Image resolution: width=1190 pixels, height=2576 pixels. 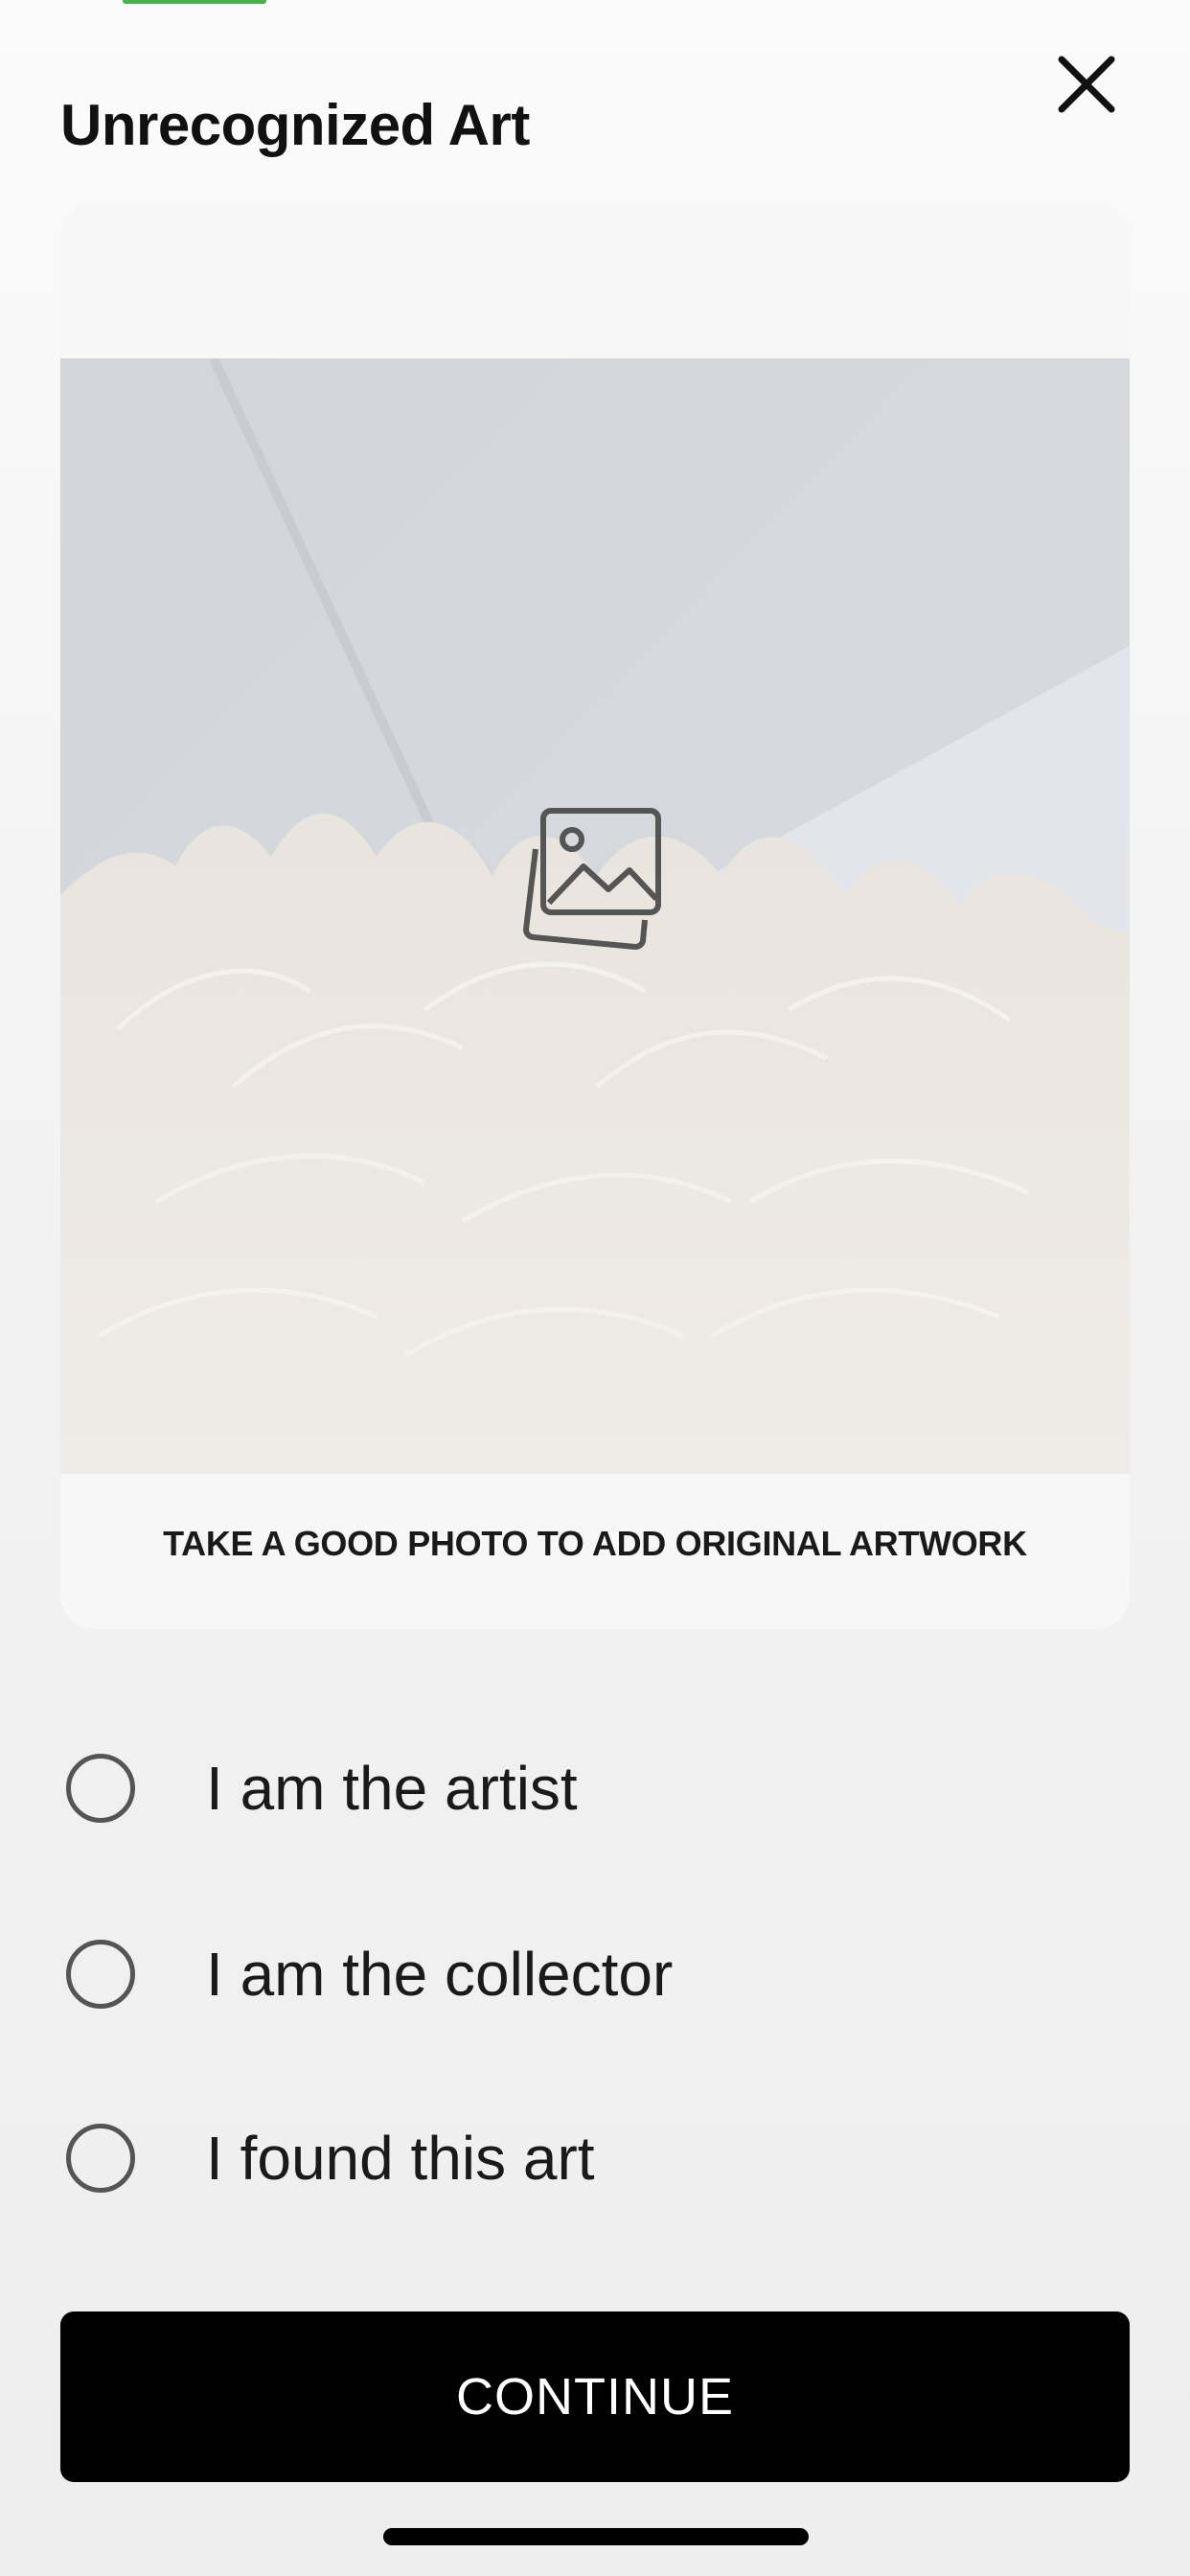 I want to click on close-button, so click(x=1087, y=85).